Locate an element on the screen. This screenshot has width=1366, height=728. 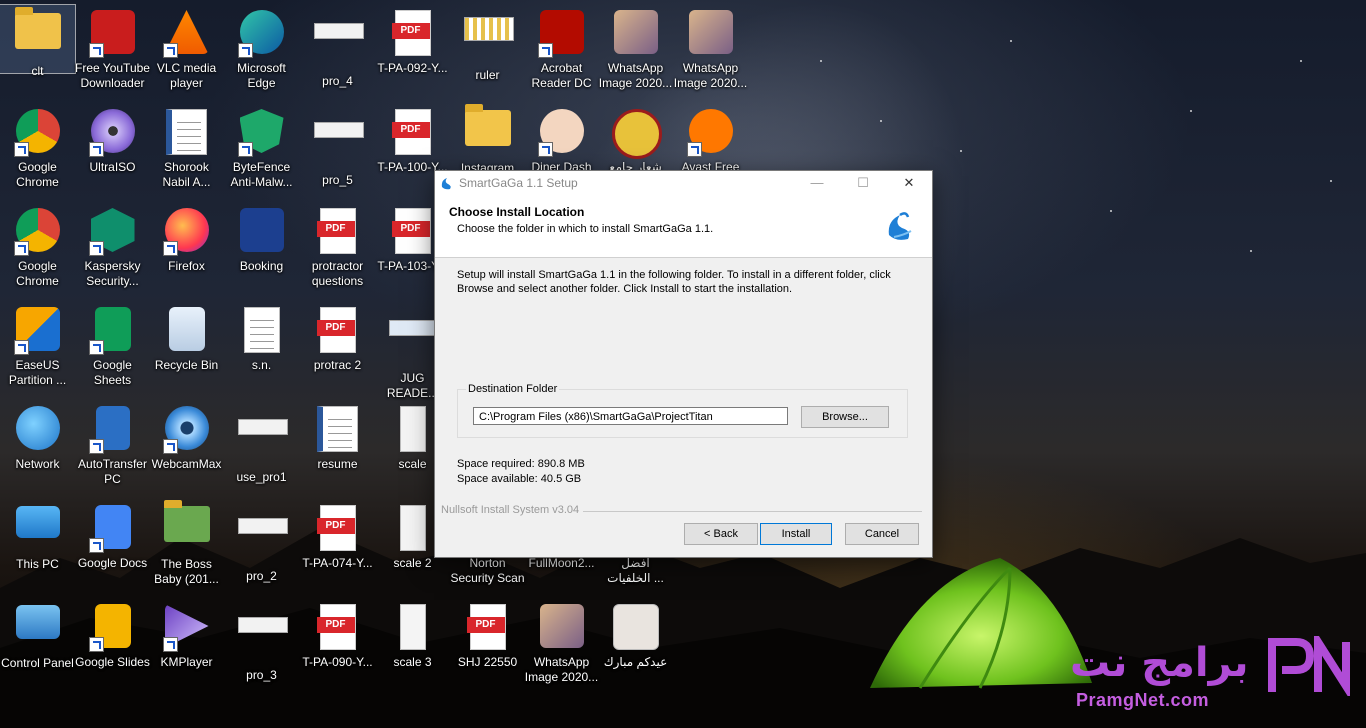
desktop-icon-shj: PDF SHJ 22550 is located at coordinates (487, 645).